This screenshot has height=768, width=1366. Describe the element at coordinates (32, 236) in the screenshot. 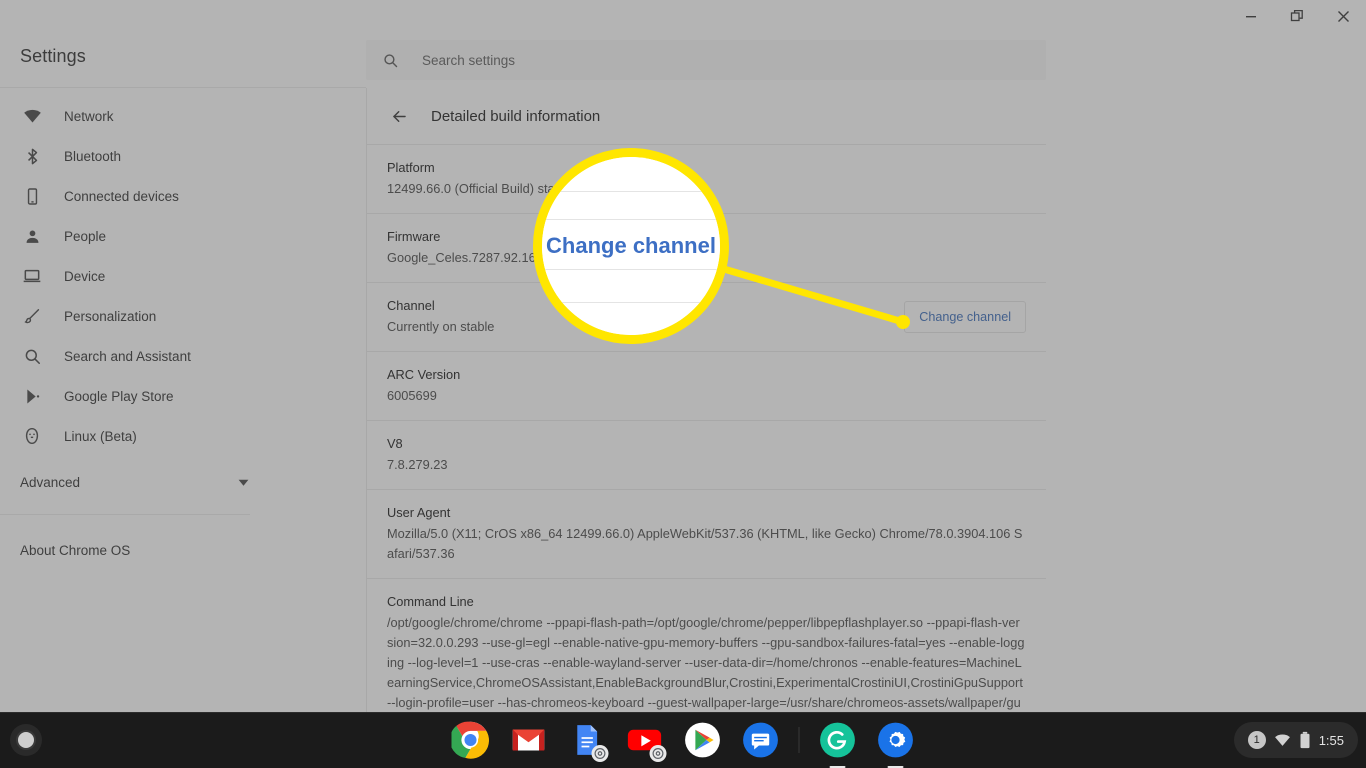

I see `person-icon` at that location.